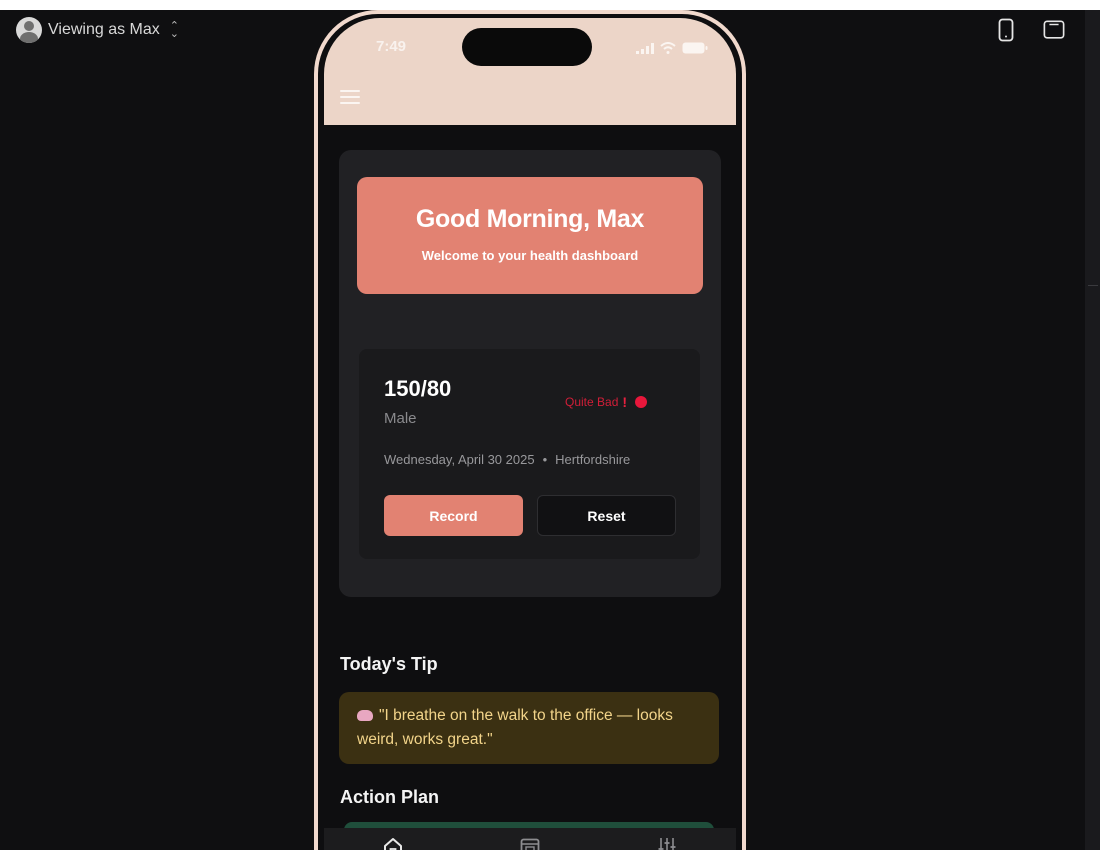  I want to click on greeting-title: Good Morning, Max, so click(530, 219).